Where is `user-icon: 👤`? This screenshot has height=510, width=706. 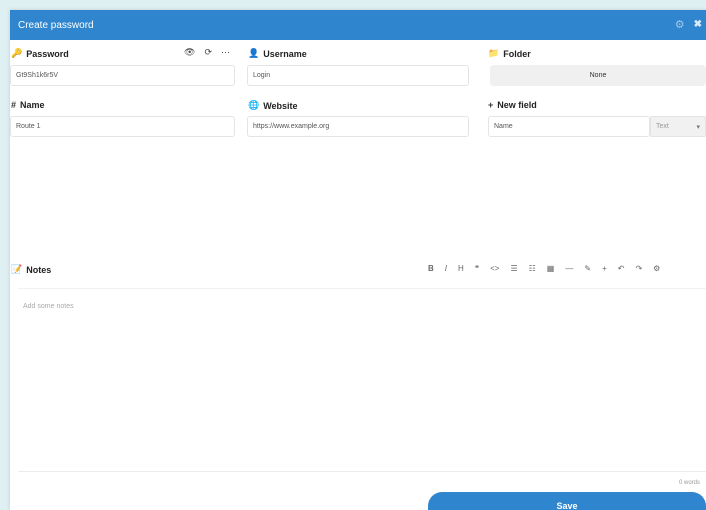
user-icon: 👤 is located at coordinates (254, 53).